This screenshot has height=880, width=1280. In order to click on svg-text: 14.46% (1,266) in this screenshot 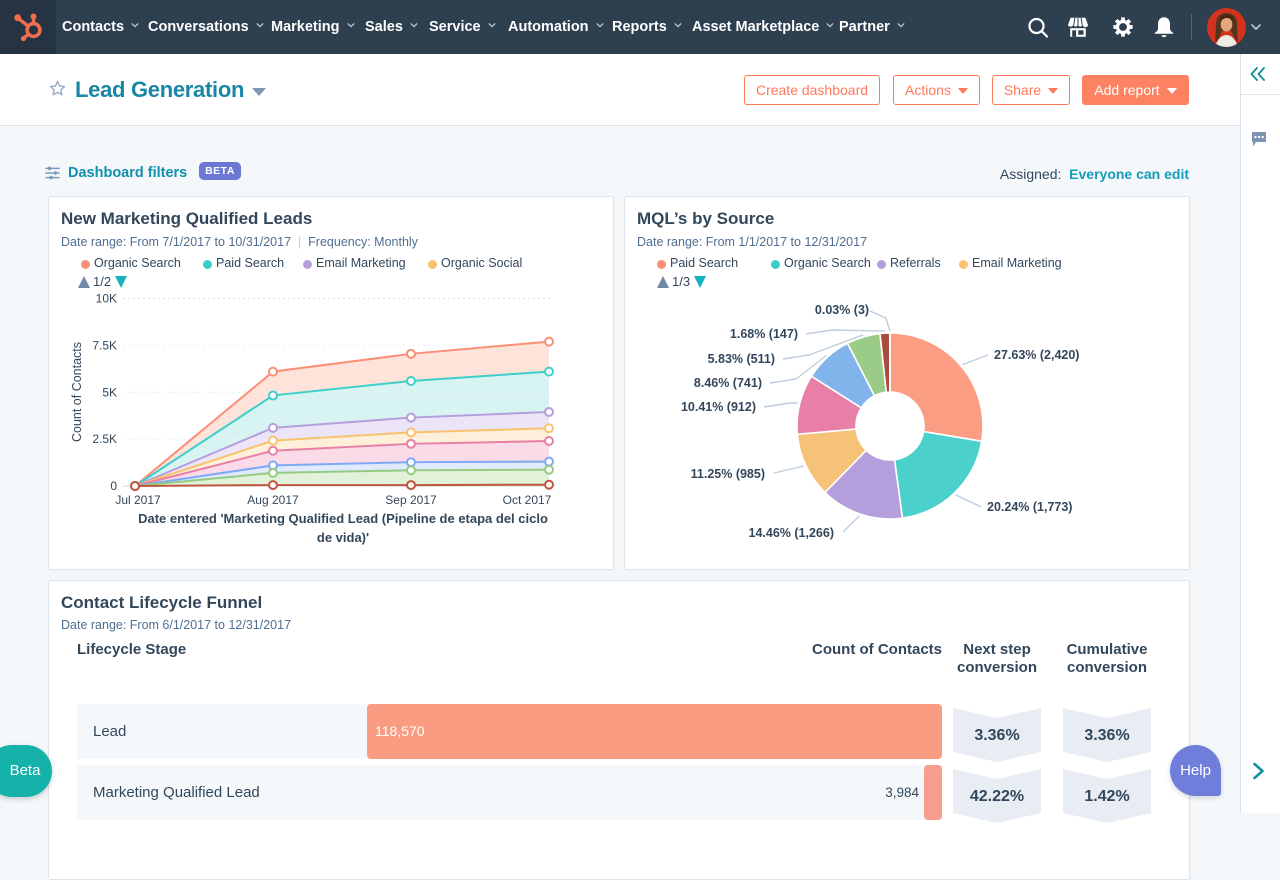, I will do `click(791, 533)`.